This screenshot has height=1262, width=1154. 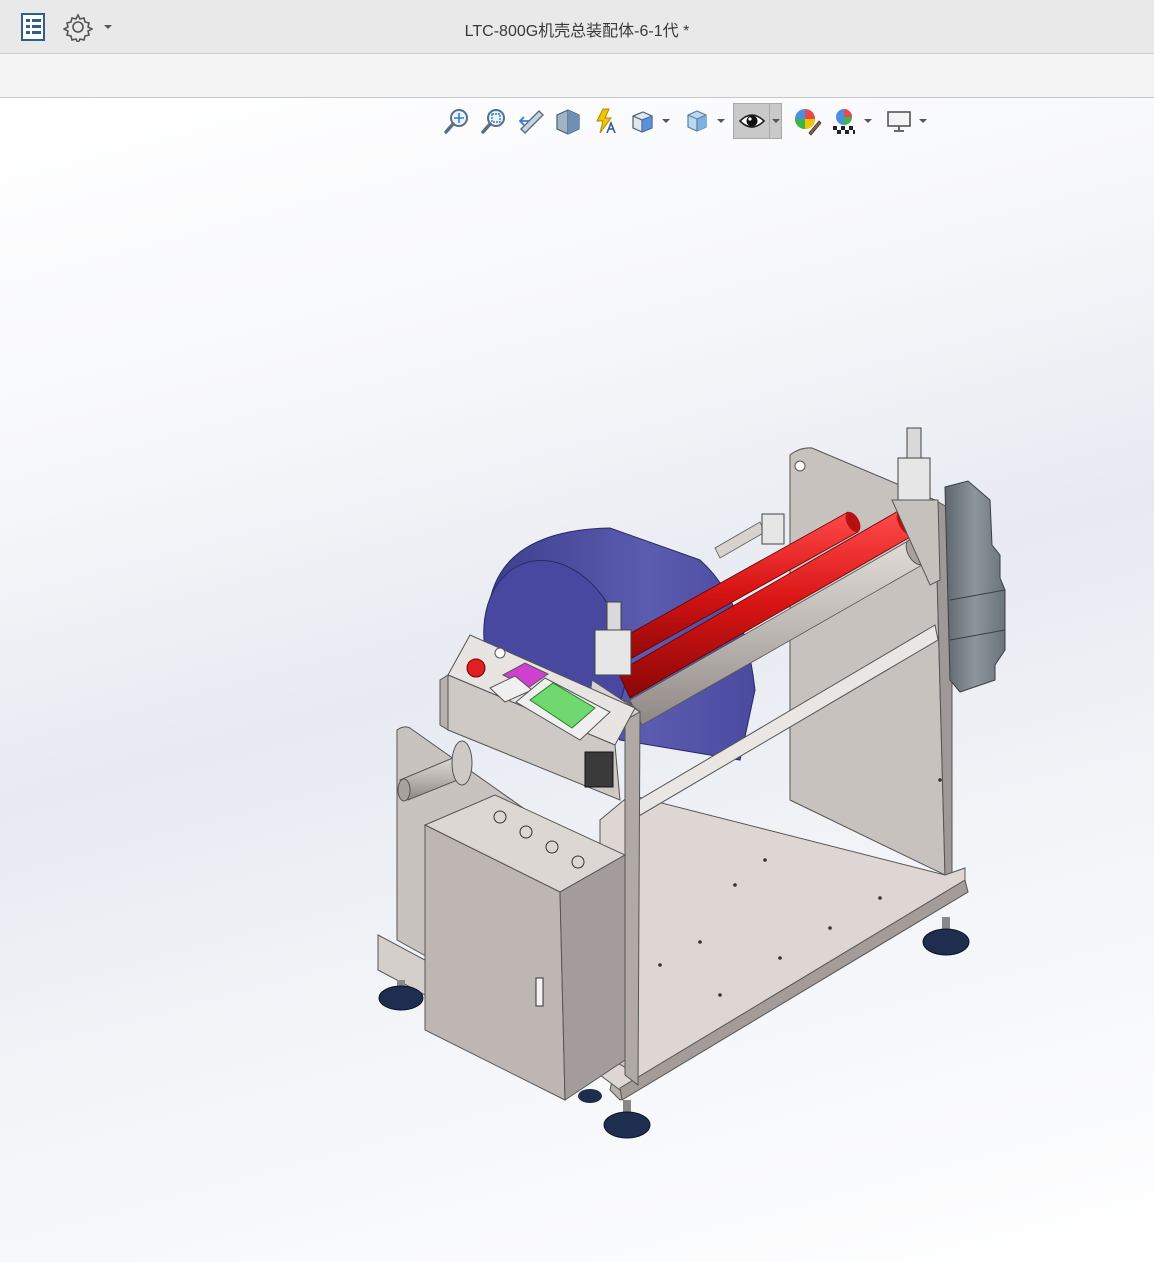 What do you see at coordinates (577, 76) in the screenshot?
I see `command-manager` at bounding box center [577, 76].